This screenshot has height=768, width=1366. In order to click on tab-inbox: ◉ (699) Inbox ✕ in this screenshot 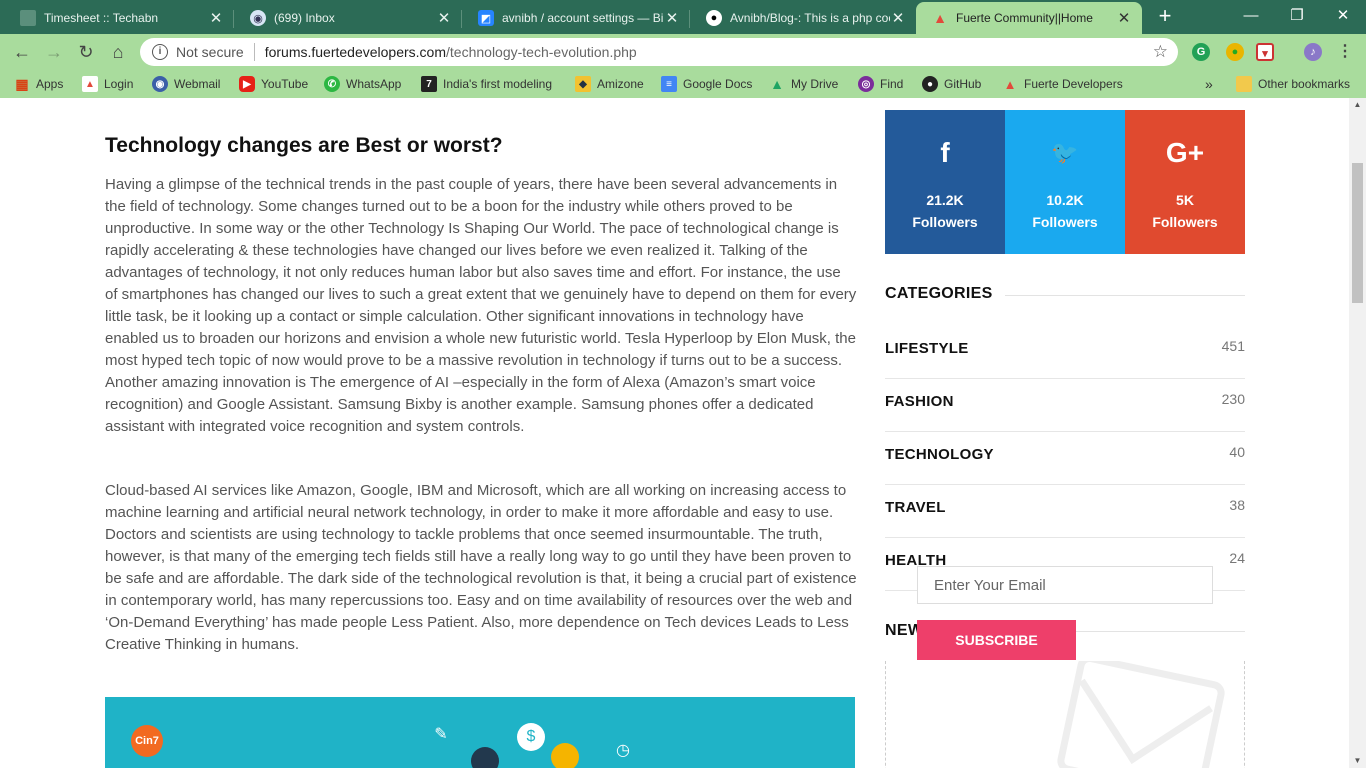, I will do `click(348, 18)`.